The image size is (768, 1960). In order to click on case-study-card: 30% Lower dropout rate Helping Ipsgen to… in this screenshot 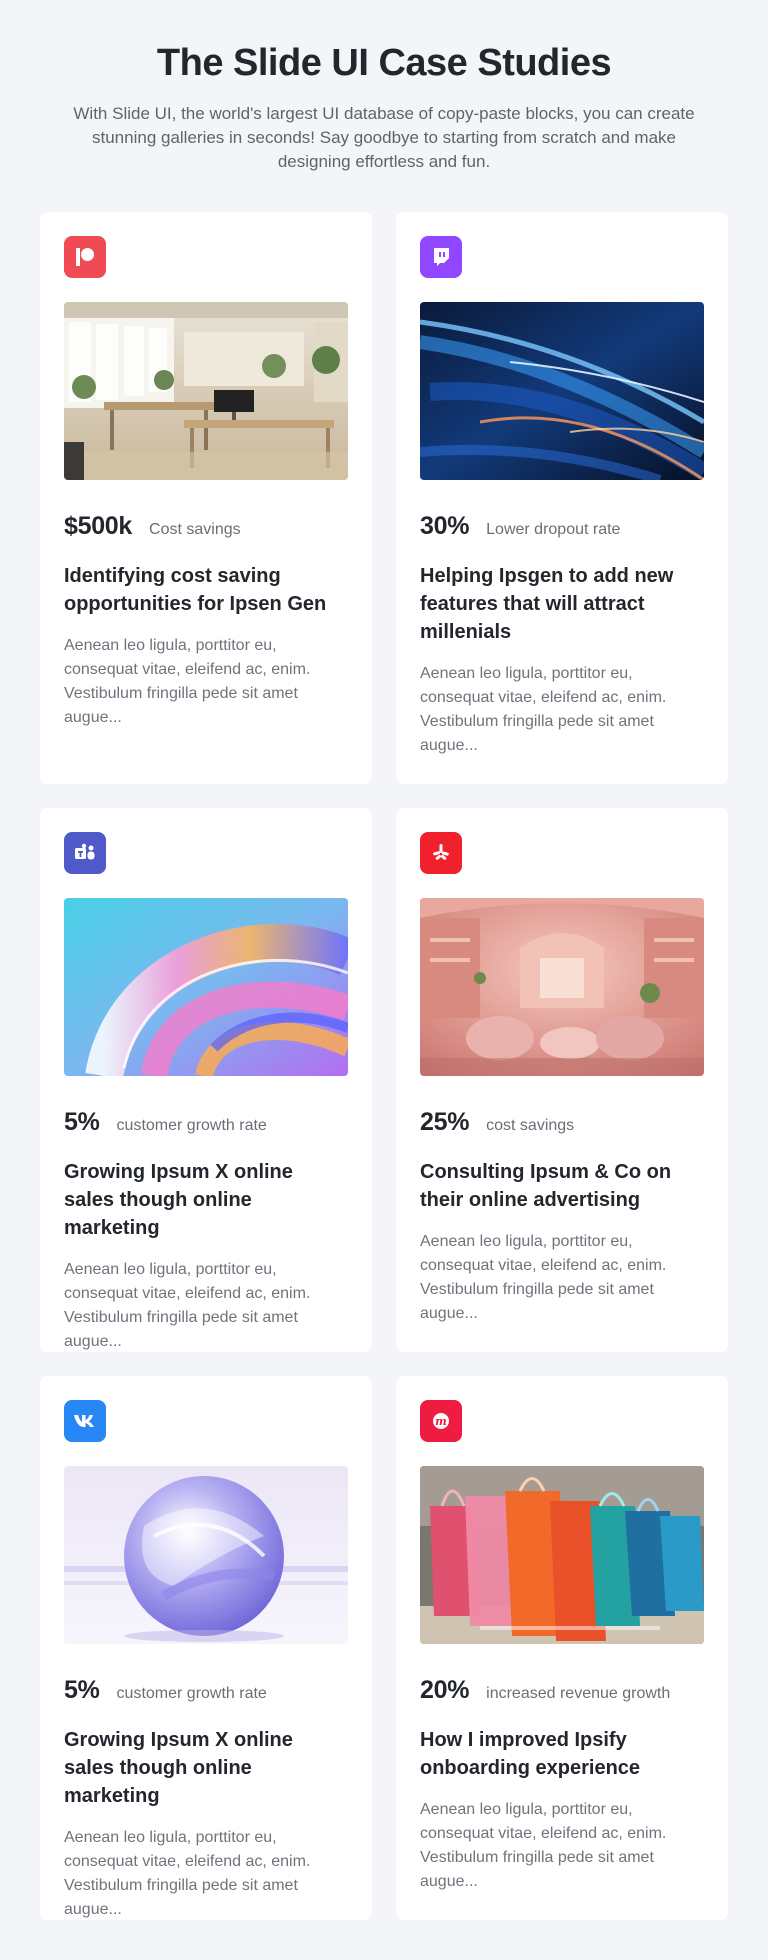, I will do `click(562, 498)`.